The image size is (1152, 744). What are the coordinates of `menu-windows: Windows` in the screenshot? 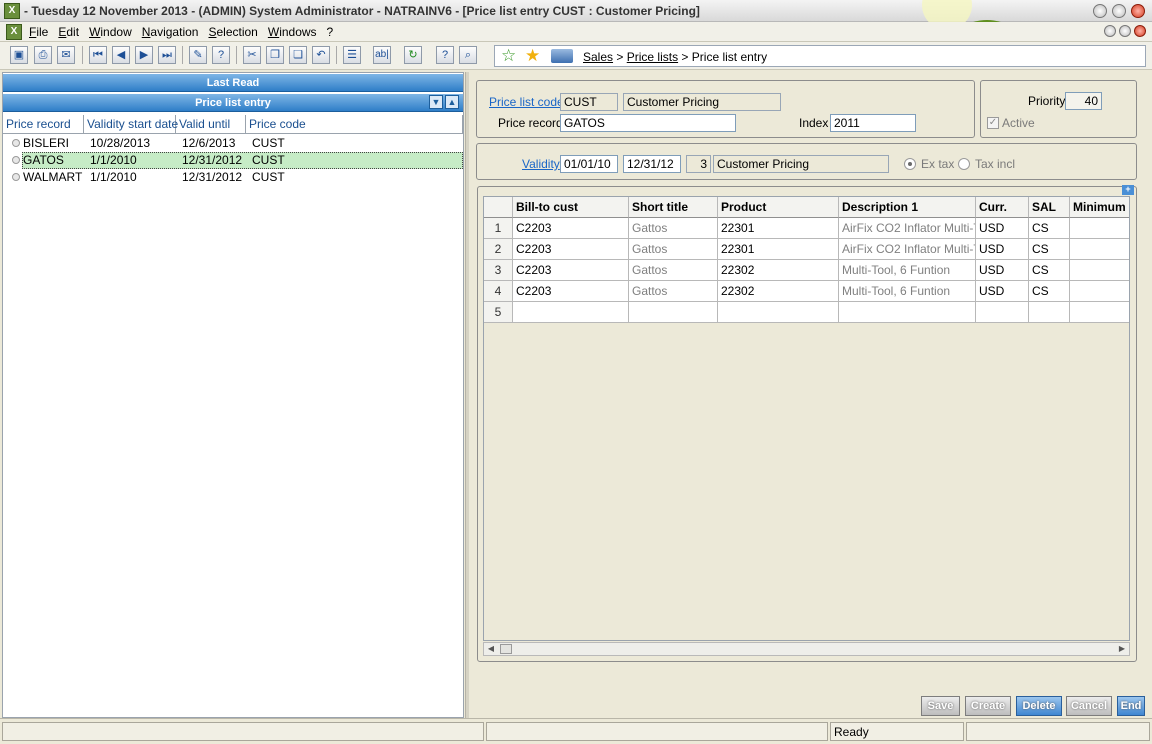 It's located at (292, 32).